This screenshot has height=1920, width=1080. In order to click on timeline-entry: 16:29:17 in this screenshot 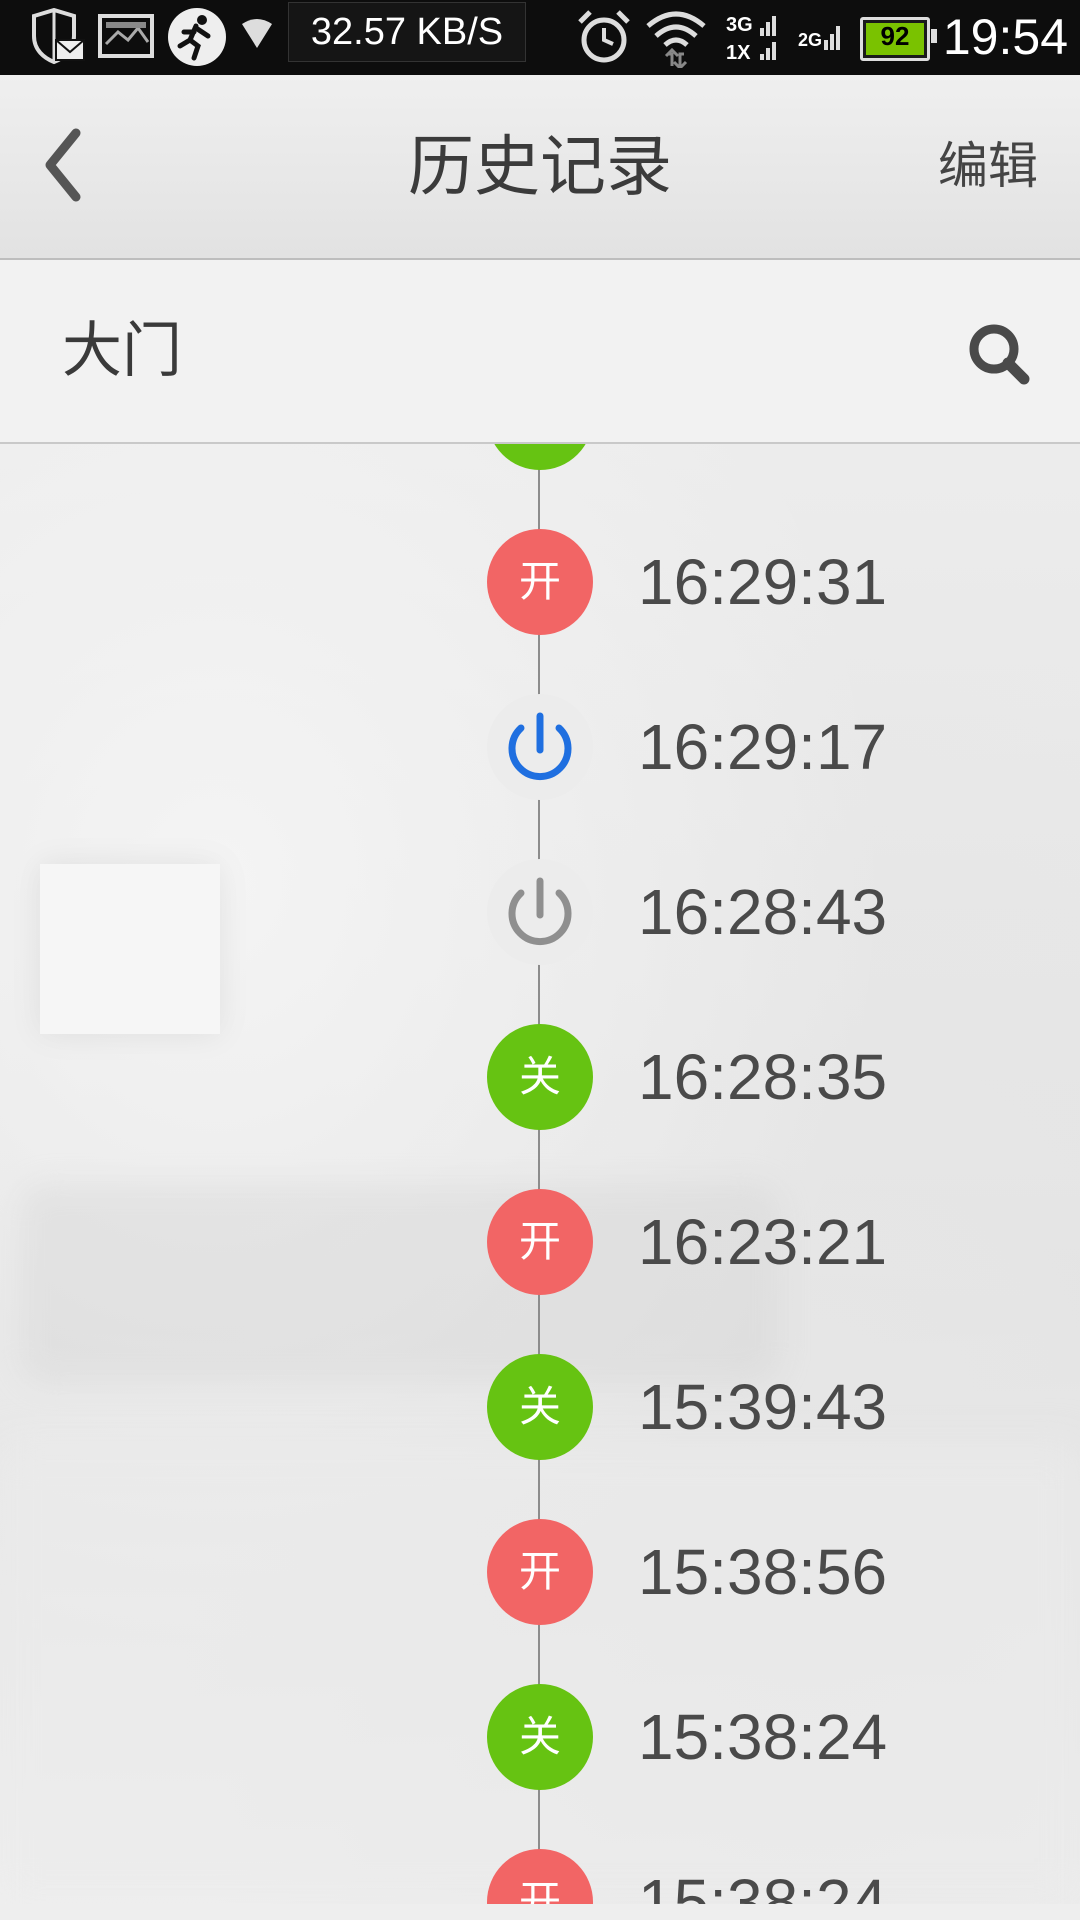, I will do `click(540, 749)`.